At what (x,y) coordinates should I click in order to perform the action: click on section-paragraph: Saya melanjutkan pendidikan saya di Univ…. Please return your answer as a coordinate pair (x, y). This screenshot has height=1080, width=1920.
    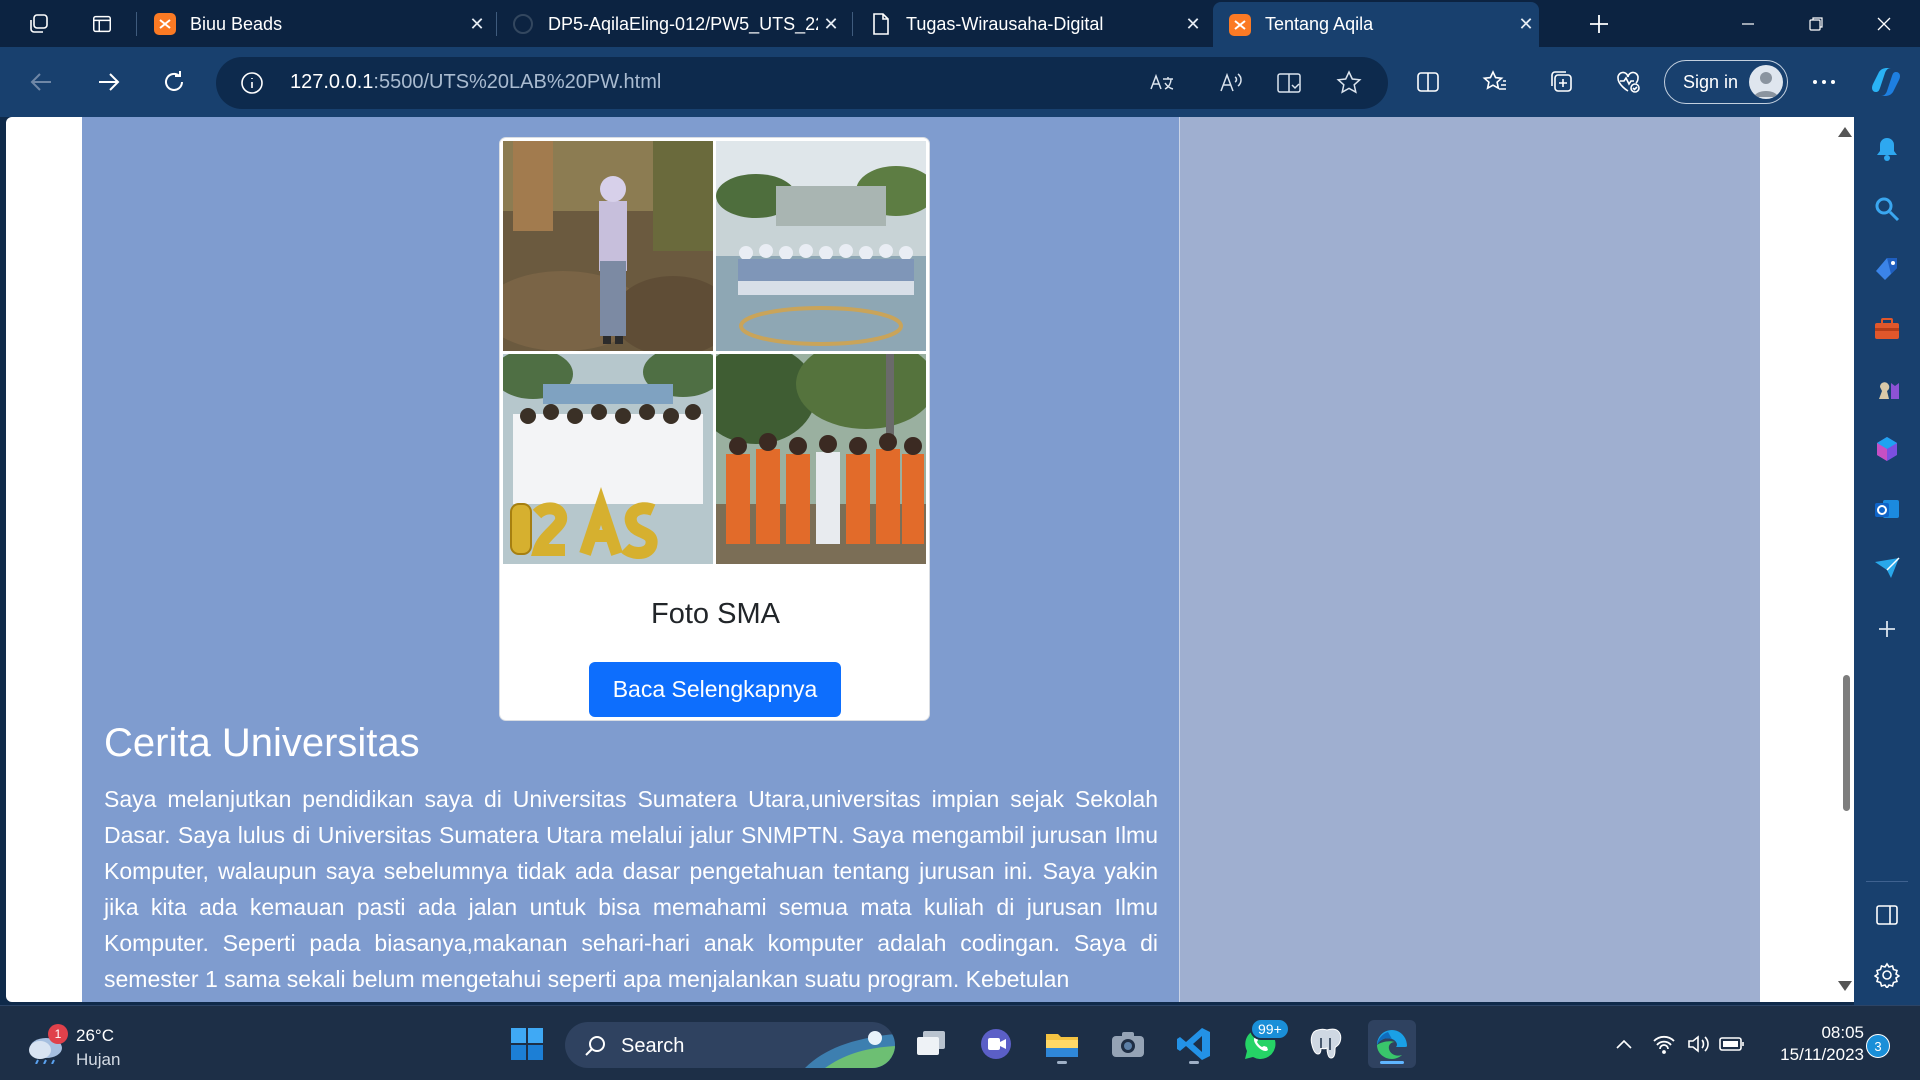
    Looking at the image, I should click on (631, 889).